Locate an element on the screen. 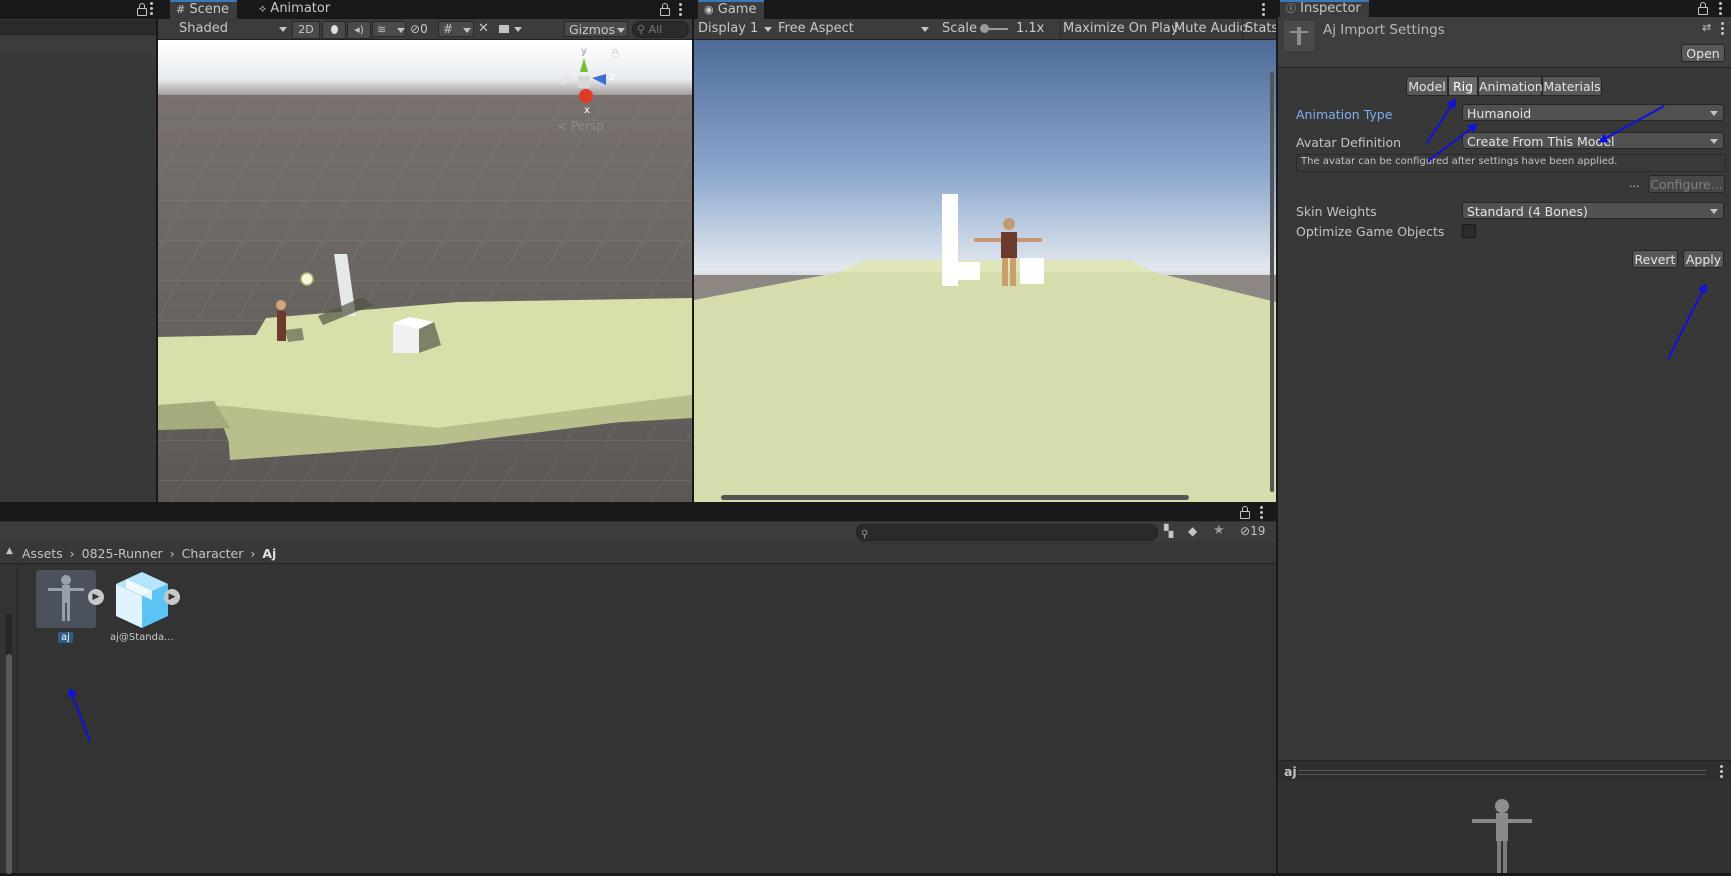  lighting-toggle-button is located at coordinates (334, 30).